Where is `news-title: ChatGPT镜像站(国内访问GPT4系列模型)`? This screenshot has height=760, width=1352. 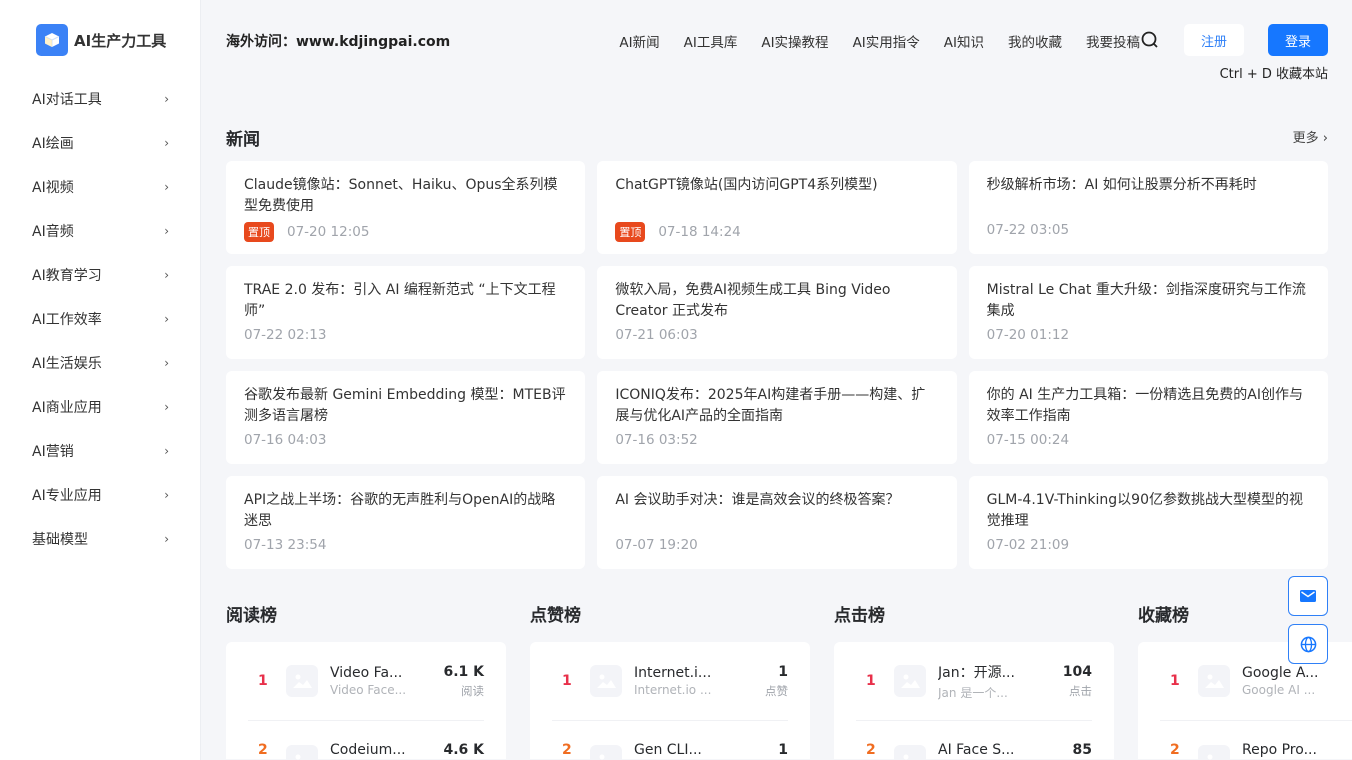 news-title: ChatGPT镜像站(国内访问GPT4系列模型) is located at coordinates (776, 196).